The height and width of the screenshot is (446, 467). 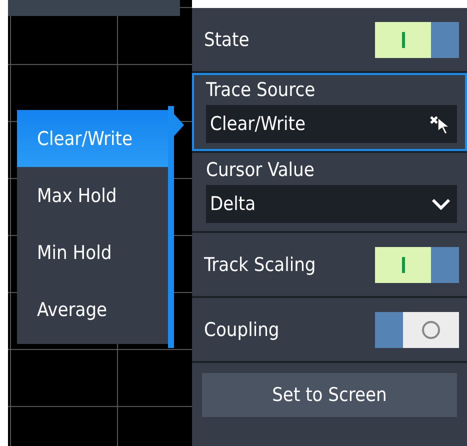 What do you see at coordinates (242, 329) in the screenshot?
I see `setting-label: Coupling` at bounding box center [242, 329].